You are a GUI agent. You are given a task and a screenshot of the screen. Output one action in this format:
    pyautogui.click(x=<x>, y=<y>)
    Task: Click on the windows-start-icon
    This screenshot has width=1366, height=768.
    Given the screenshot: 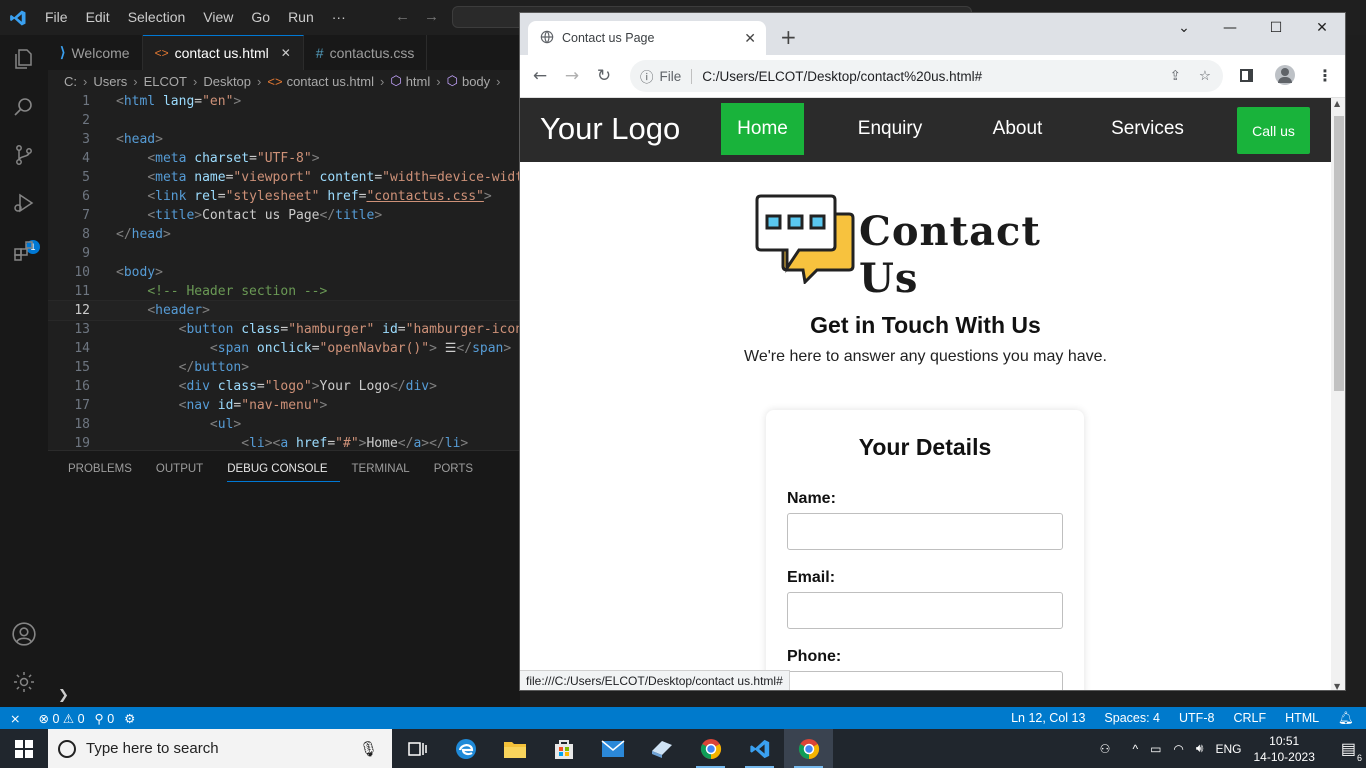 What is the action you would take?
    pyautogui.click(x=24, y=748)
    